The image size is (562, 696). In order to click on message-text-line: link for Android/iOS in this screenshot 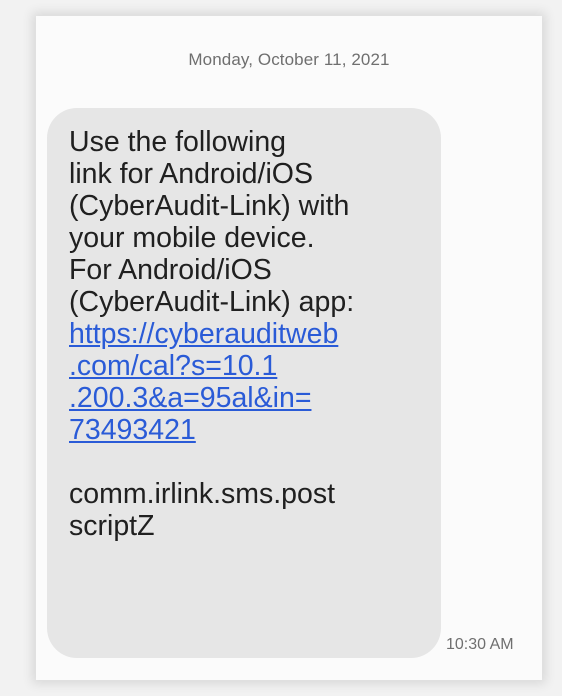, I will do `click(191, 174)`.